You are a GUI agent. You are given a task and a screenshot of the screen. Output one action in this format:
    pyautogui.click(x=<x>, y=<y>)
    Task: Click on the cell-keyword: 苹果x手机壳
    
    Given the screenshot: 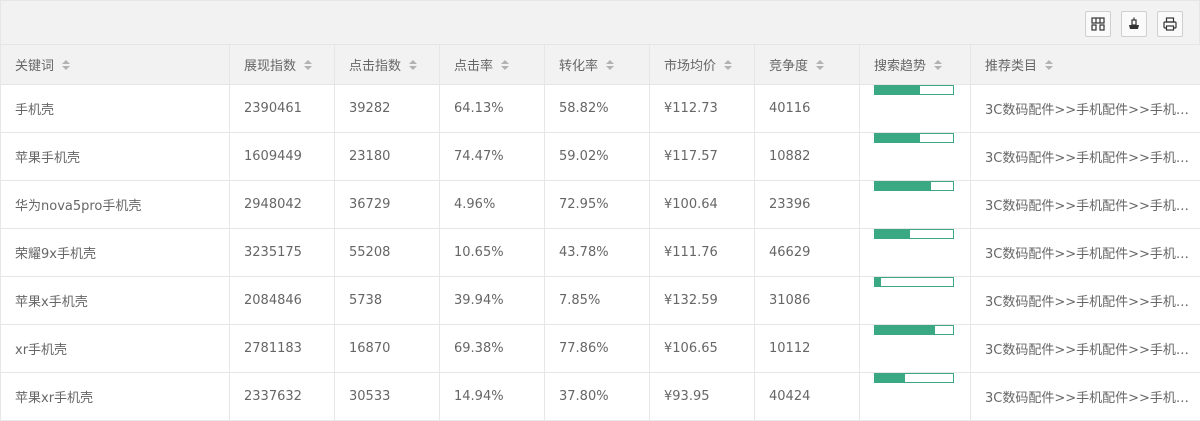 What is the action you would take?
    pyautogui.click(x=115, y=301)
    